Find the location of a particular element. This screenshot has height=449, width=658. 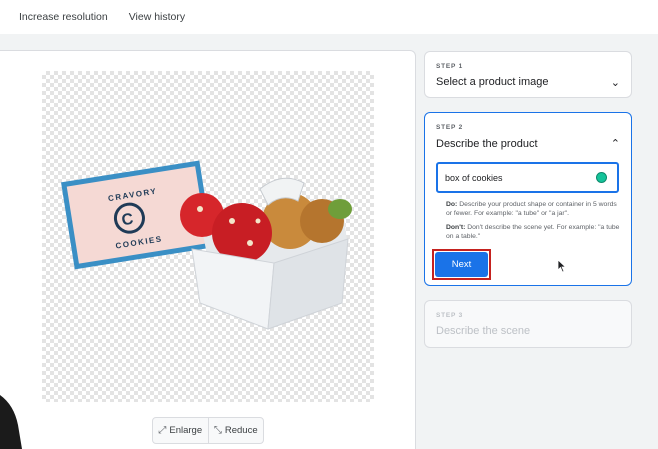

do-label: Do: is located at coordinates (452, 204).